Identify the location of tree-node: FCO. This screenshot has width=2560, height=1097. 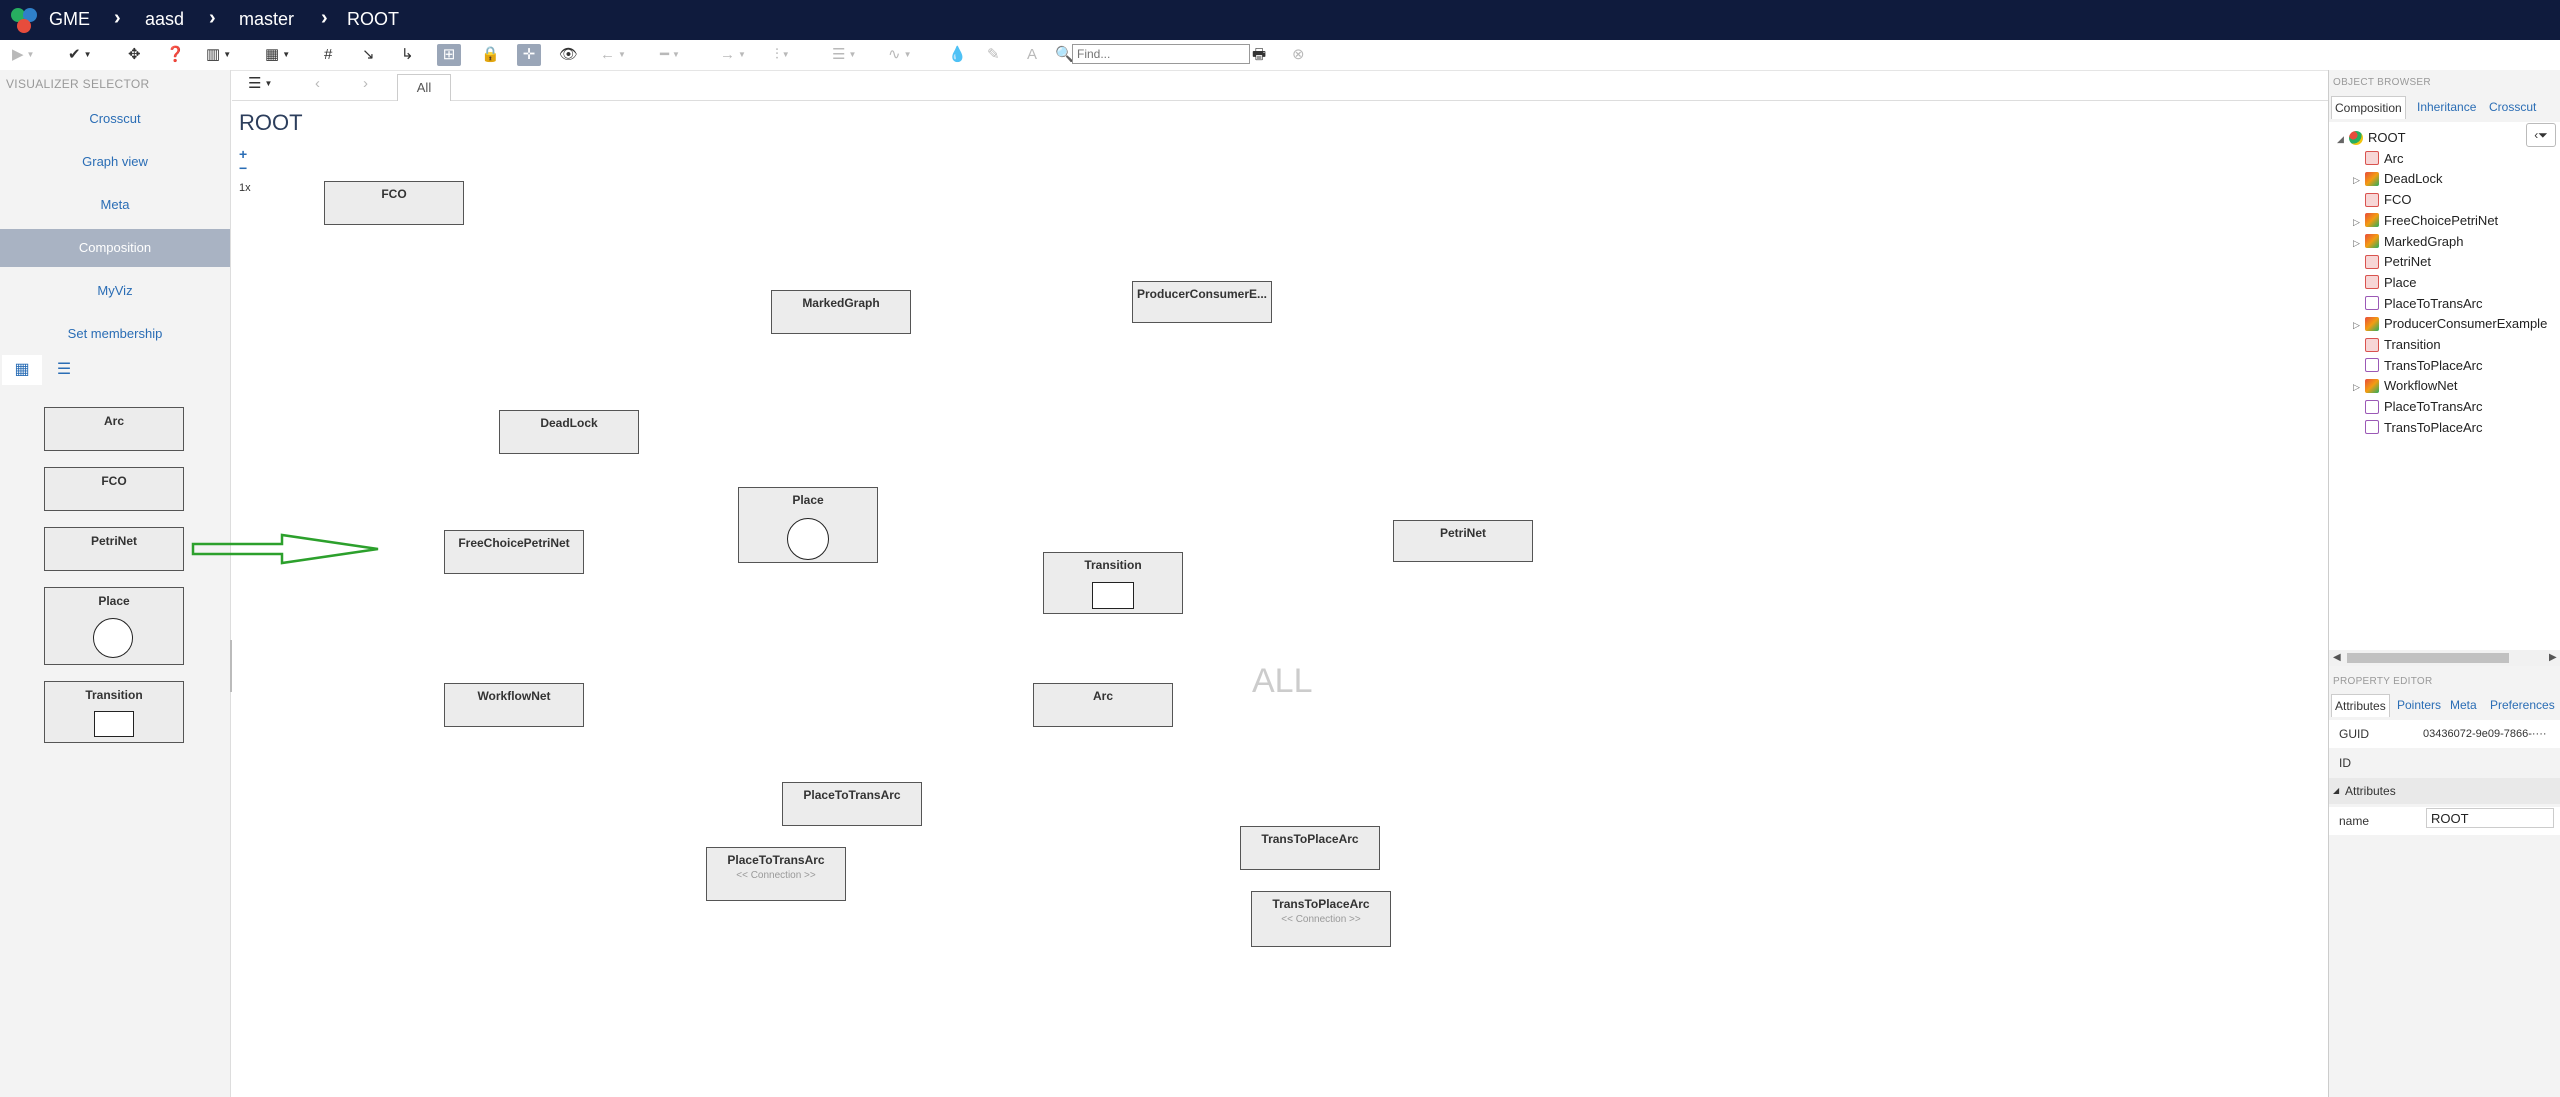
(2382, 200).